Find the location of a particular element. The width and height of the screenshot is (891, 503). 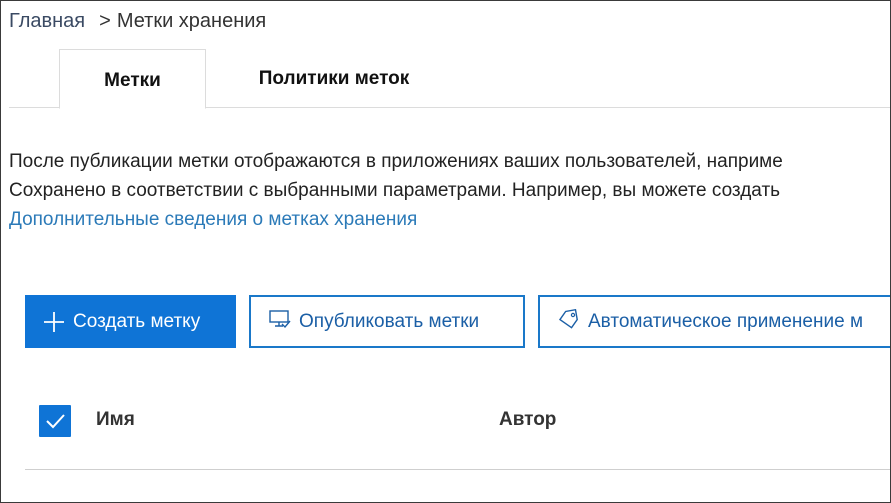

column-header-author: Автор is located at coordinates (527, 420).